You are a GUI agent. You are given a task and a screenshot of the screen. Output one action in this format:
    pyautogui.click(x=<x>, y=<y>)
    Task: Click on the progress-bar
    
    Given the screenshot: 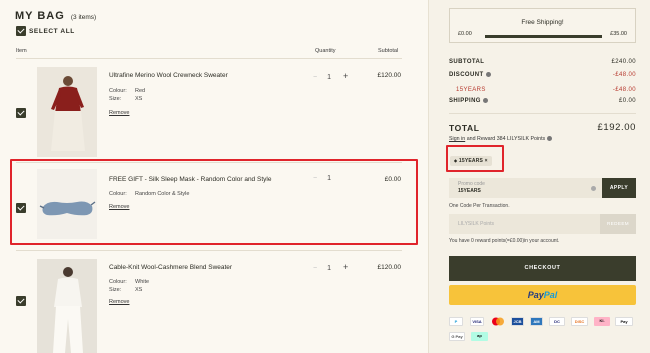 What is the action you would take?
    pyautogui.click(x=543, y=36)
    